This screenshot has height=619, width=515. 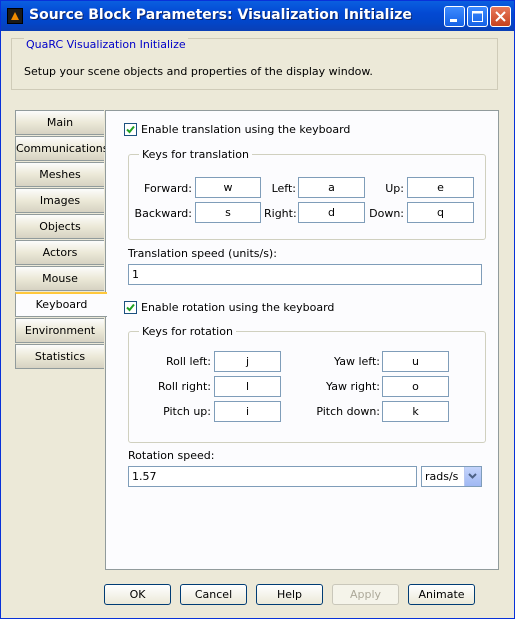 What do you see at coordinates (59, 356) in the screenshot?
I see `tab-statistics: Statistics` at bounding box center [59, 356].